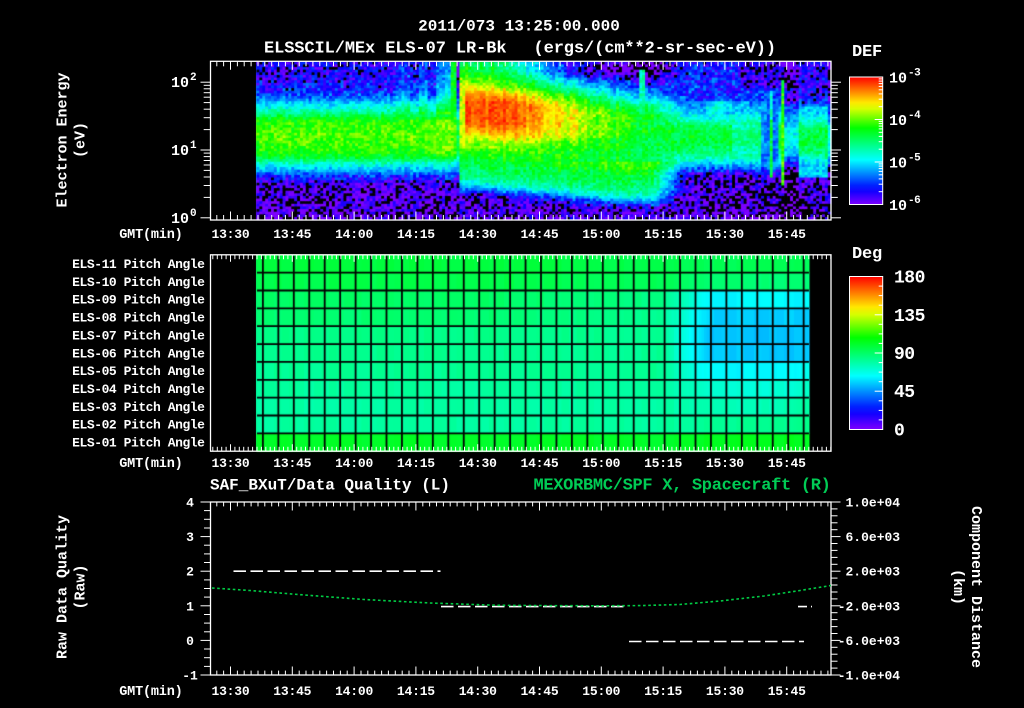 The height and width of the screenshot is (708, 1024). I want to click on svg-text: ELSSCIL/MEx ELS-07 LR-Bk, so click(385, 49).